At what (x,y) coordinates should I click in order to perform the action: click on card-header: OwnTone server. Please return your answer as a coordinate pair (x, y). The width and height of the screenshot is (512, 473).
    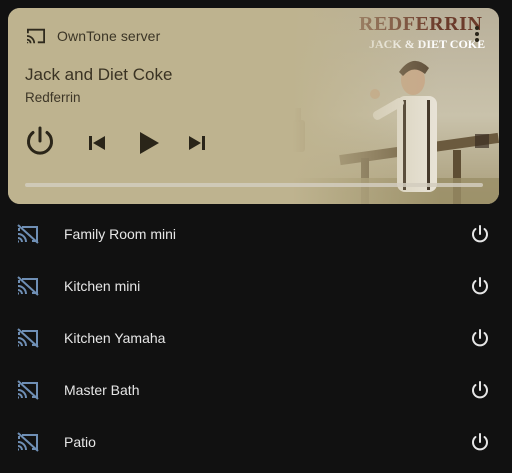
    Looking at the image, I should click on (92, 36).